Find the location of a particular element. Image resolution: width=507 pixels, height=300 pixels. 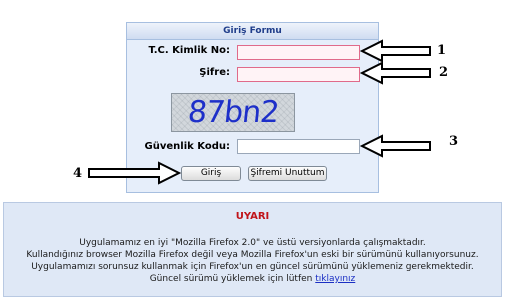

warning-line-4-text: Güncel sürümü yüklemek için lütfen is located at coordinates (231, 279).